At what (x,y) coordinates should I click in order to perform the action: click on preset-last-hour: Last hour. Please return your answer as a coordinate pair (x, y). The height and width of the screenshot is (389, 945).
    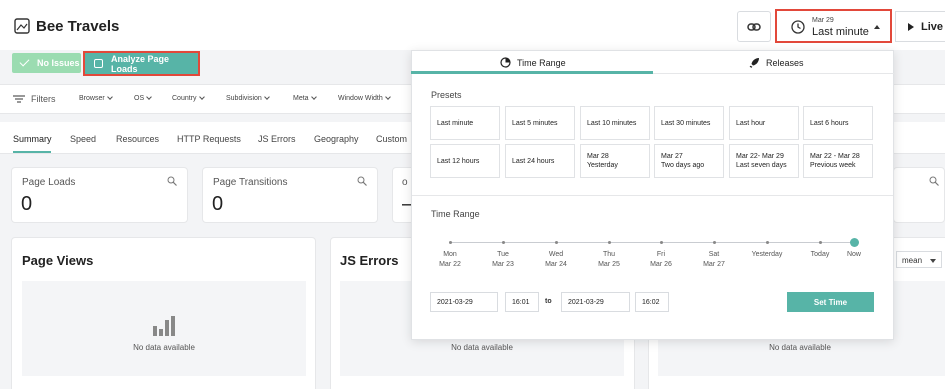
    Looking at the image, I should click on (764, 123).